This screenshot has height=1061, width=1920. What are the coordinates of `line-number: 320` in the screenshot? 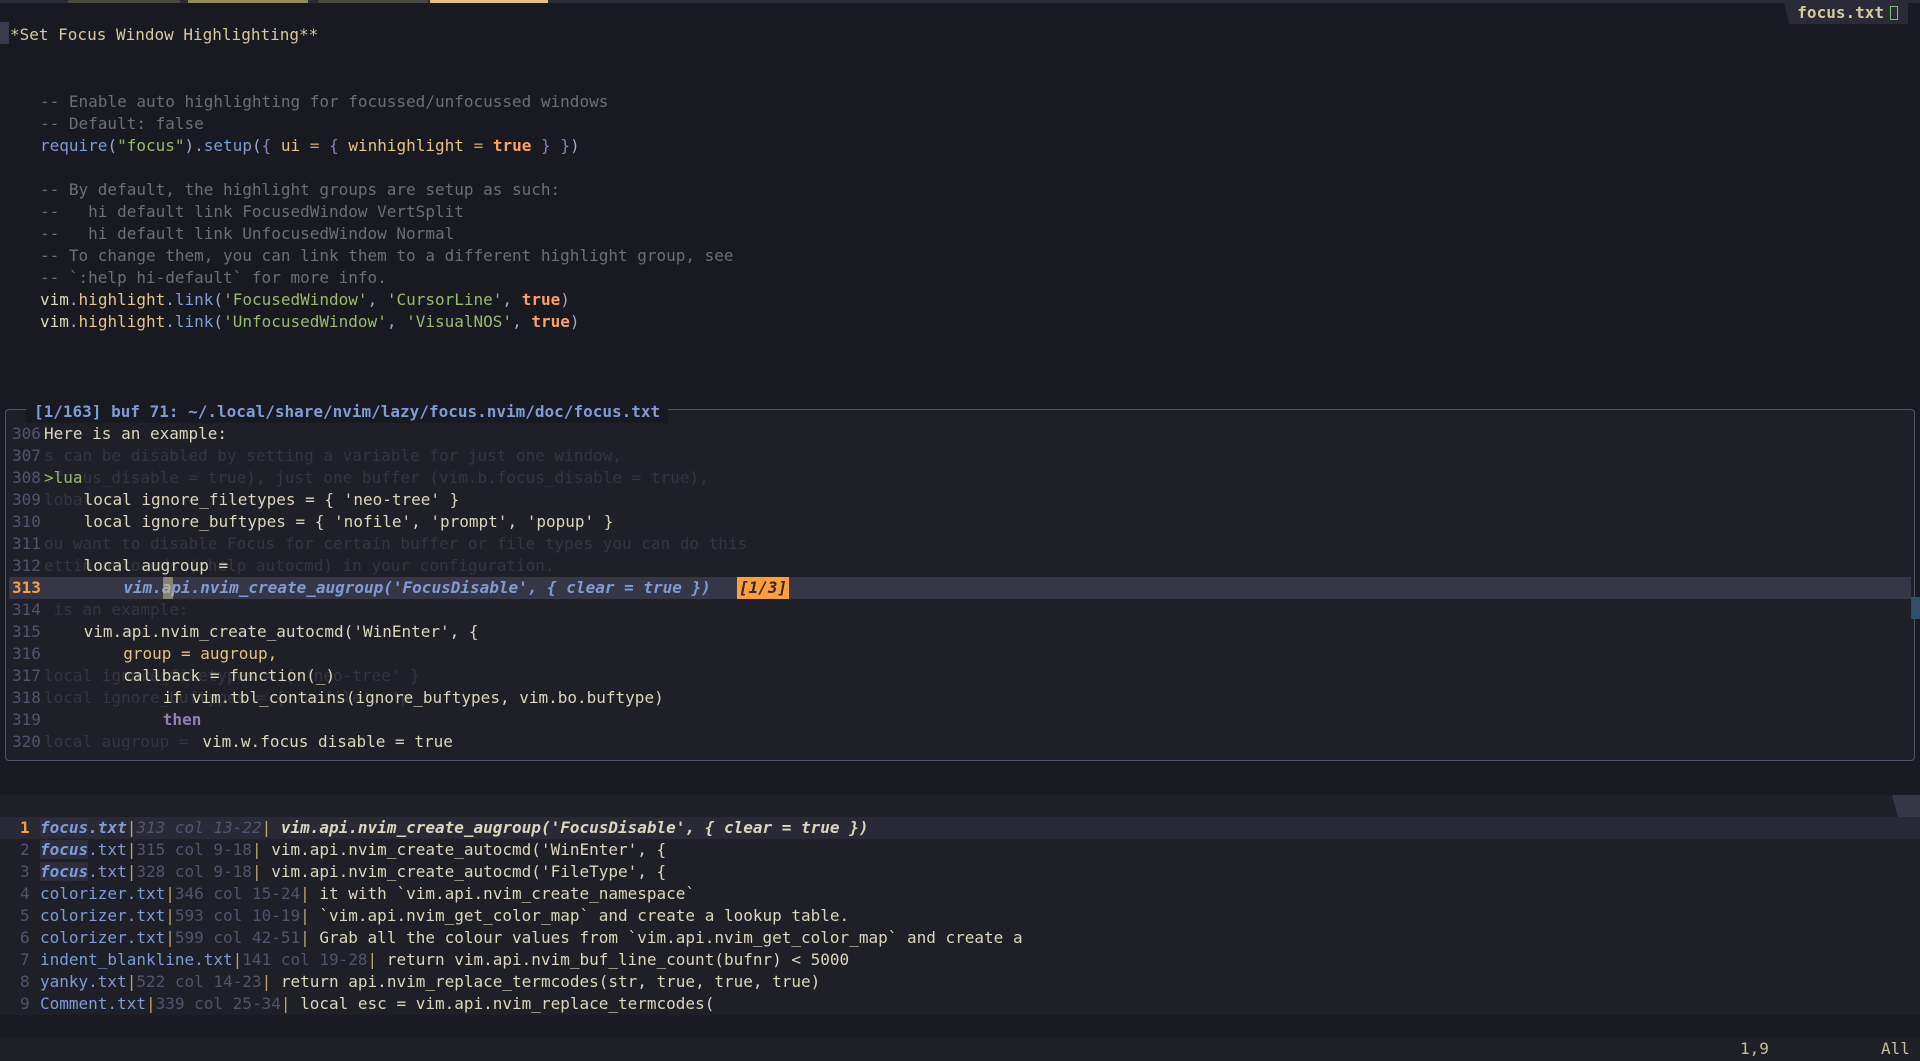 It's located at (26, 741).